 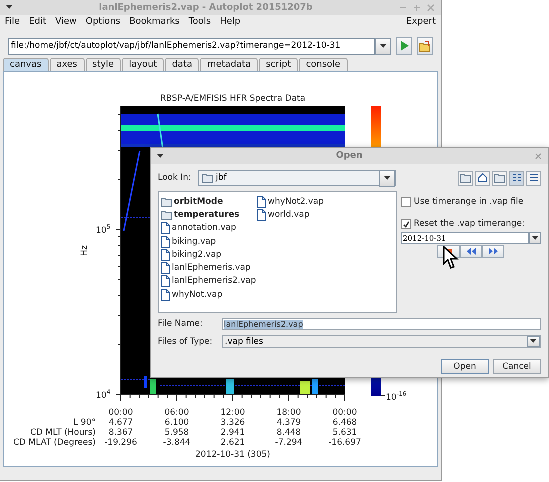 I want to click on ephemeris-value: 2.941, so click(x=233, y=433).